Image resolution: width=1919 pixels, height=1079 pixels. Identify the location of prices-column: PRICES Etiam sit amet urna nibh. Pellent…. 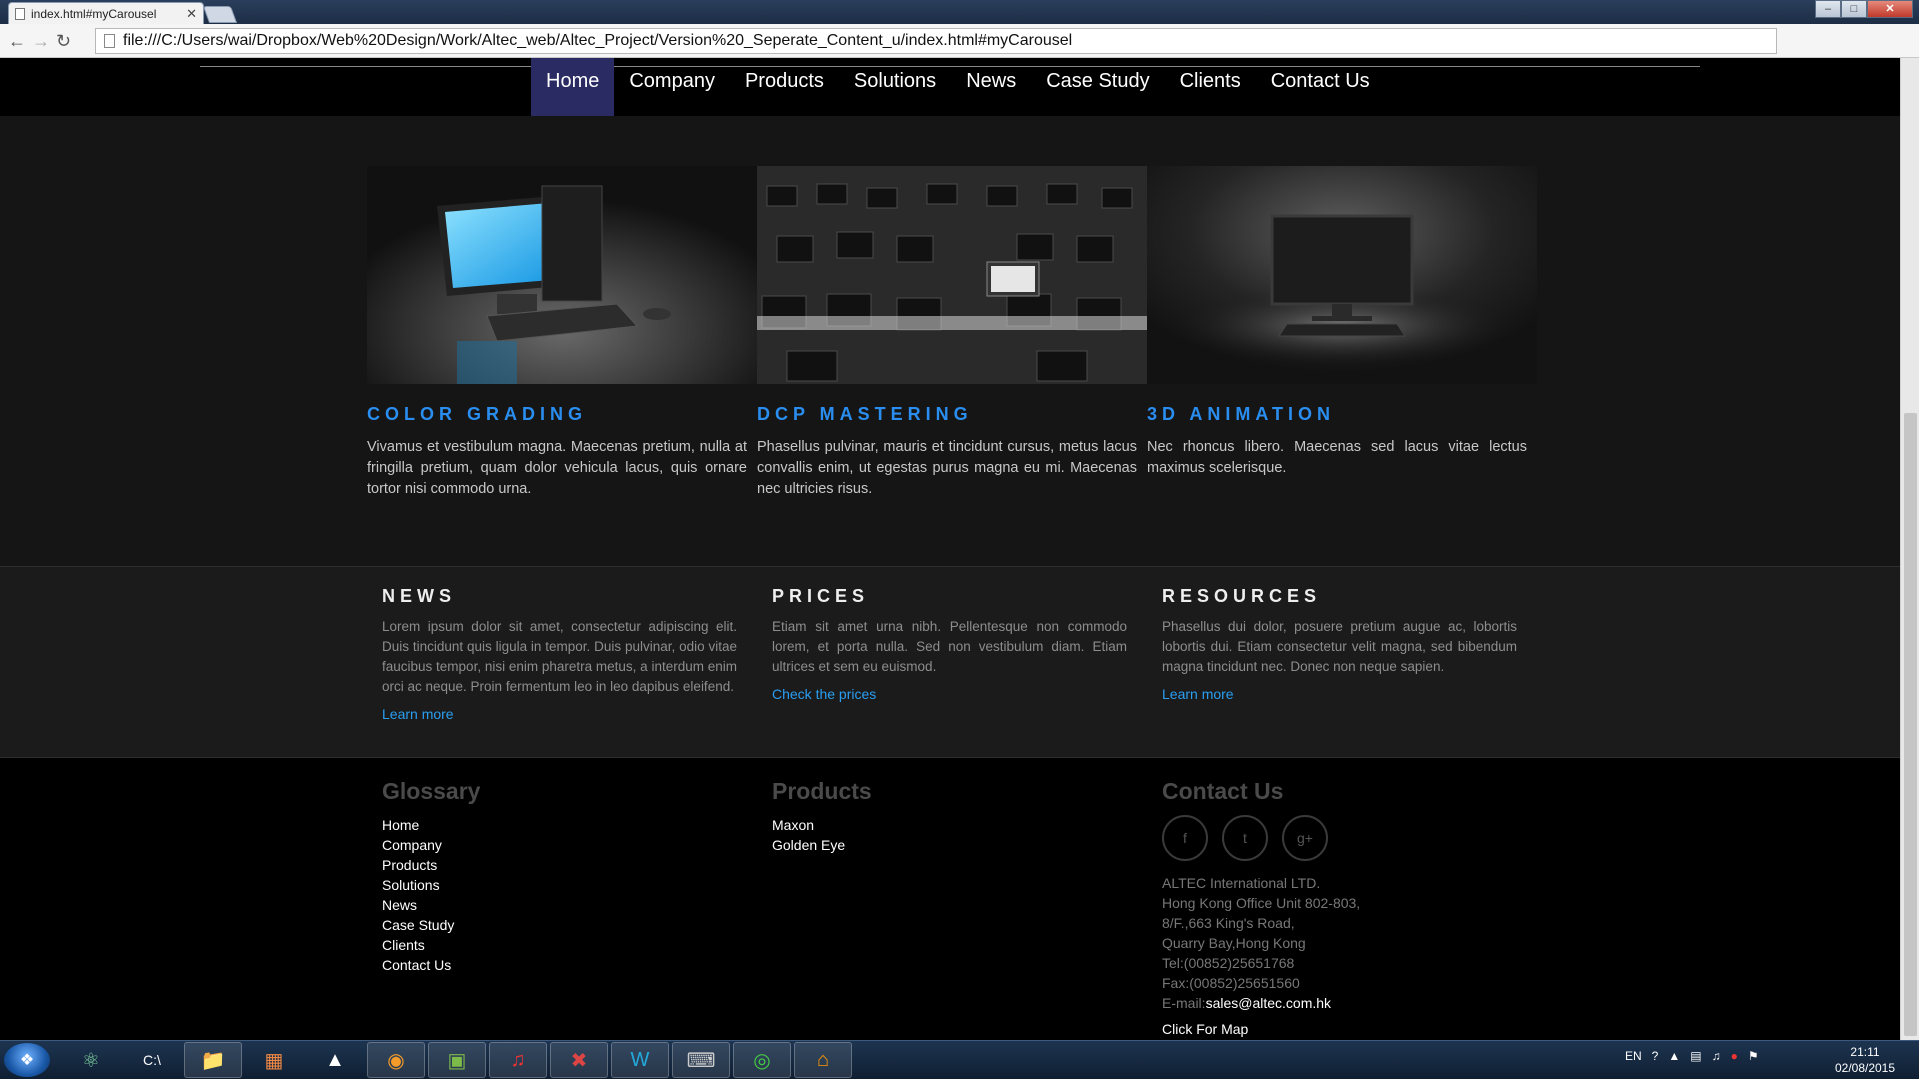
(949, 644).